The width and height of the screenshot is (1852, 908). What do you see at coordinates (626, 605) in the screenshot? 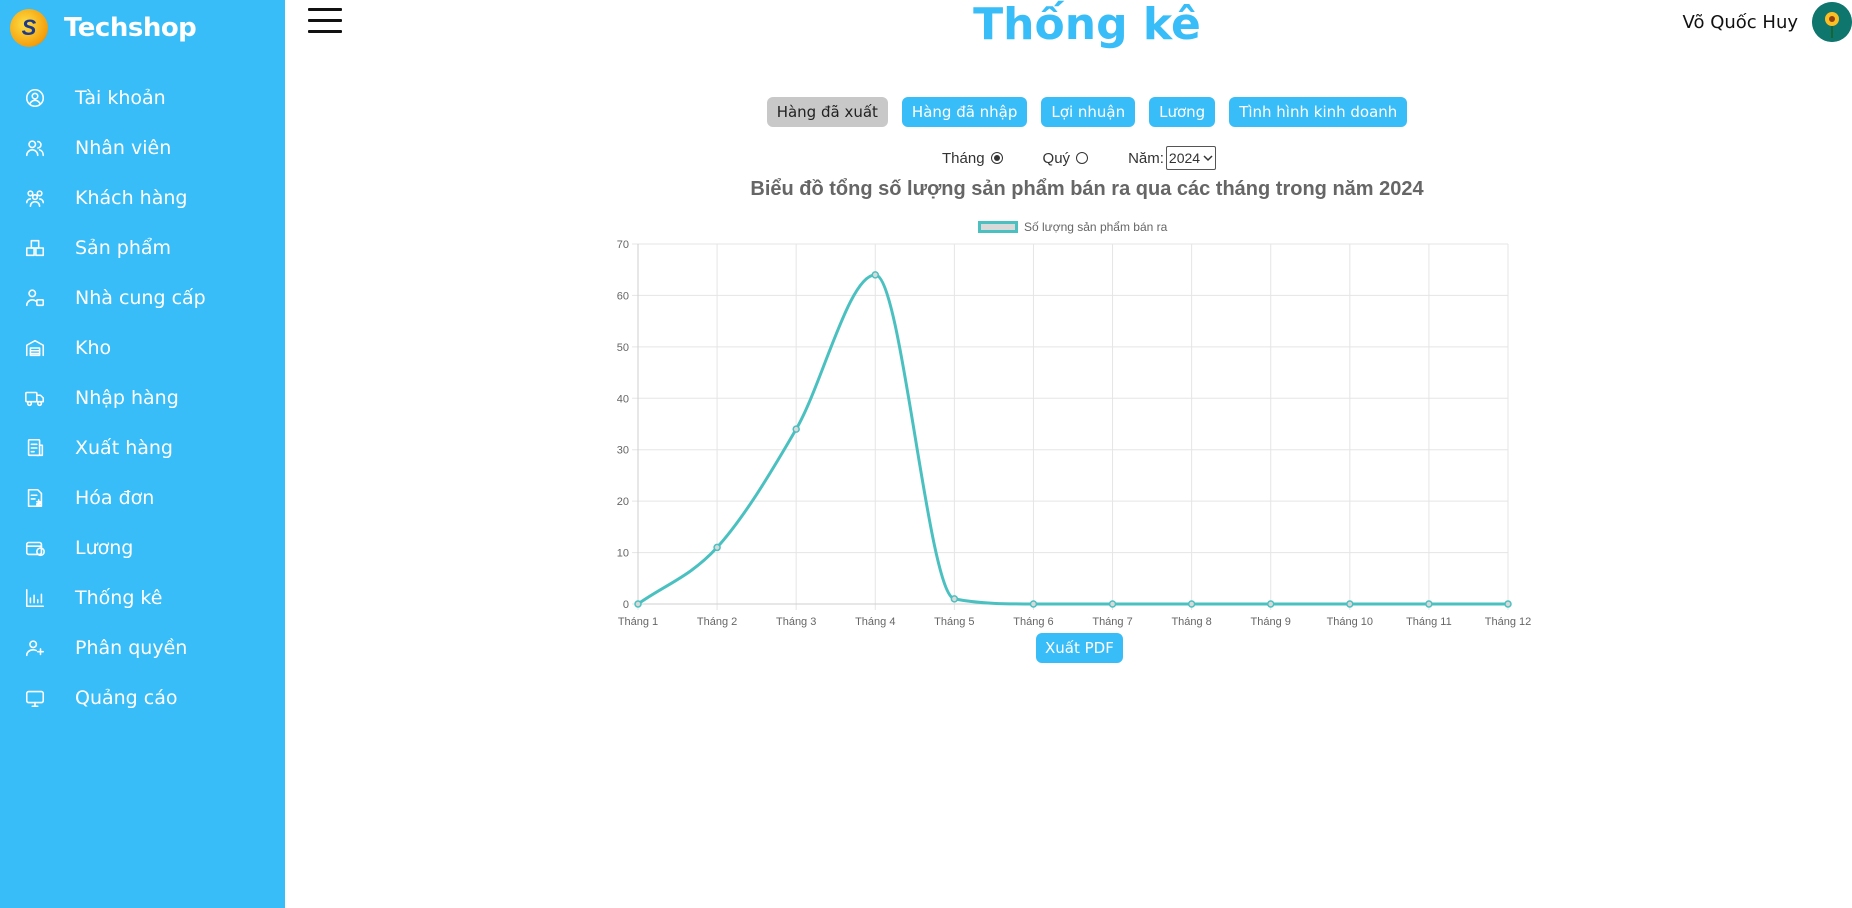
I see `y-tick-label: 0` at bounding box center [626, 605].